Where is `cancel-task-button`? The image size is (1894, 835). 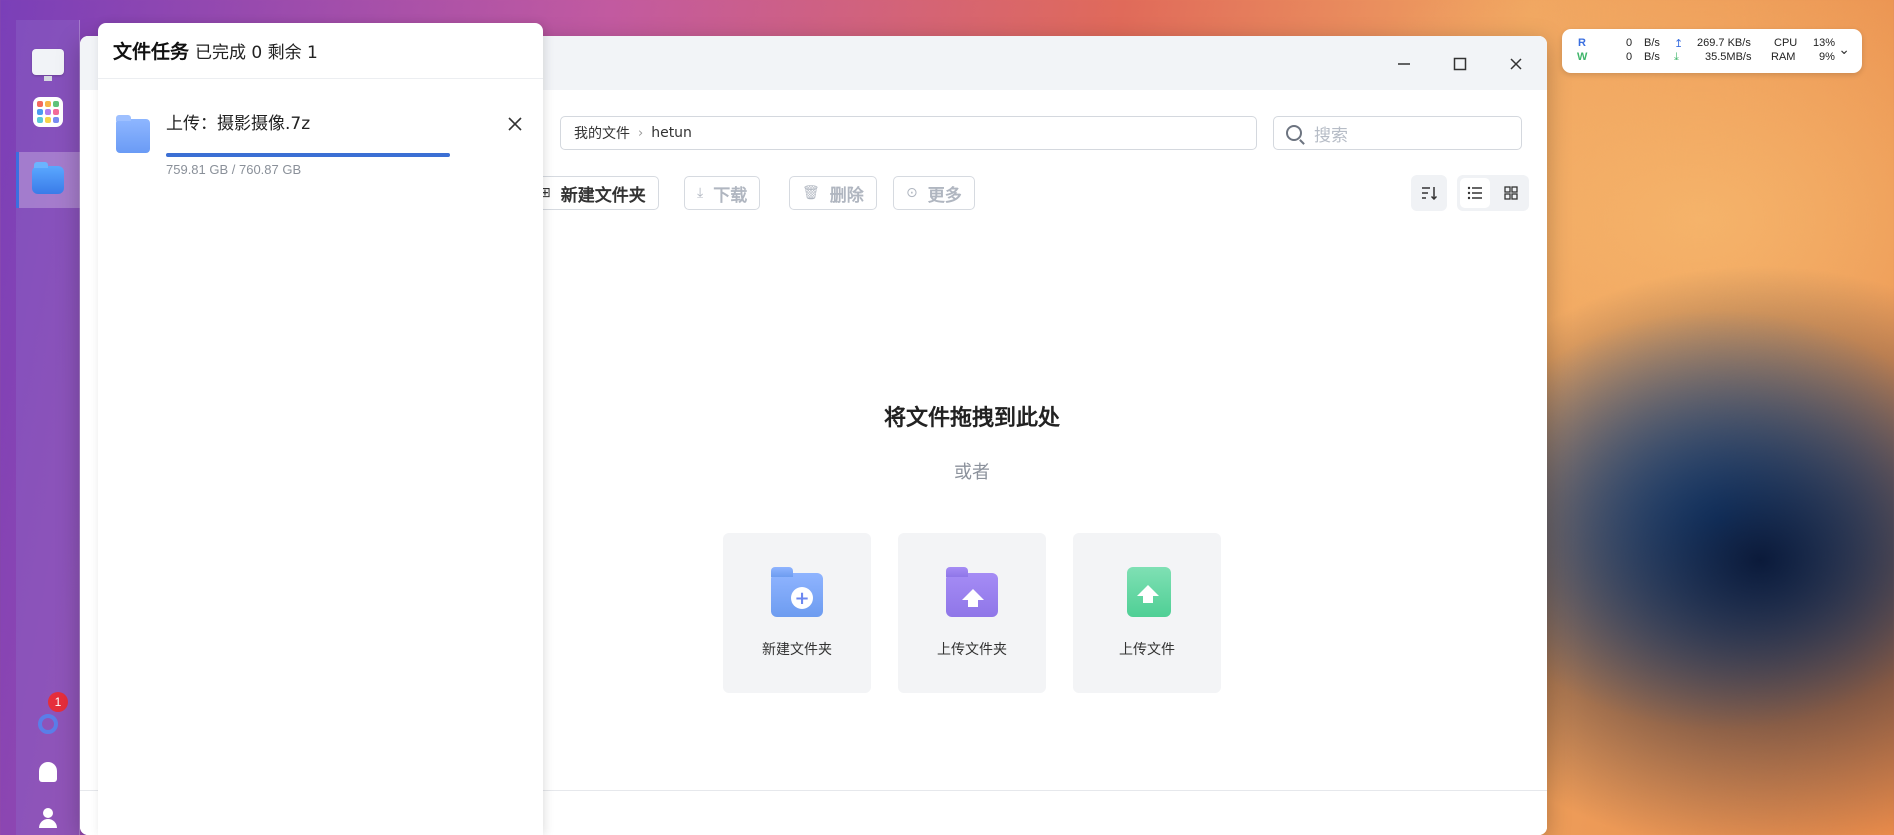 cancel-task-button is located at coordinates (515, 124).